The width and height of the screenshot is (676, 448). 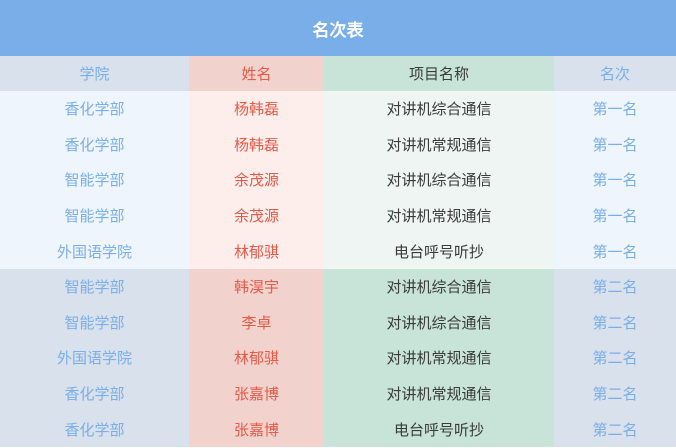 I want to click on table-header: 学院 姓名 项目名称 名次, so click(x=338, y=73).